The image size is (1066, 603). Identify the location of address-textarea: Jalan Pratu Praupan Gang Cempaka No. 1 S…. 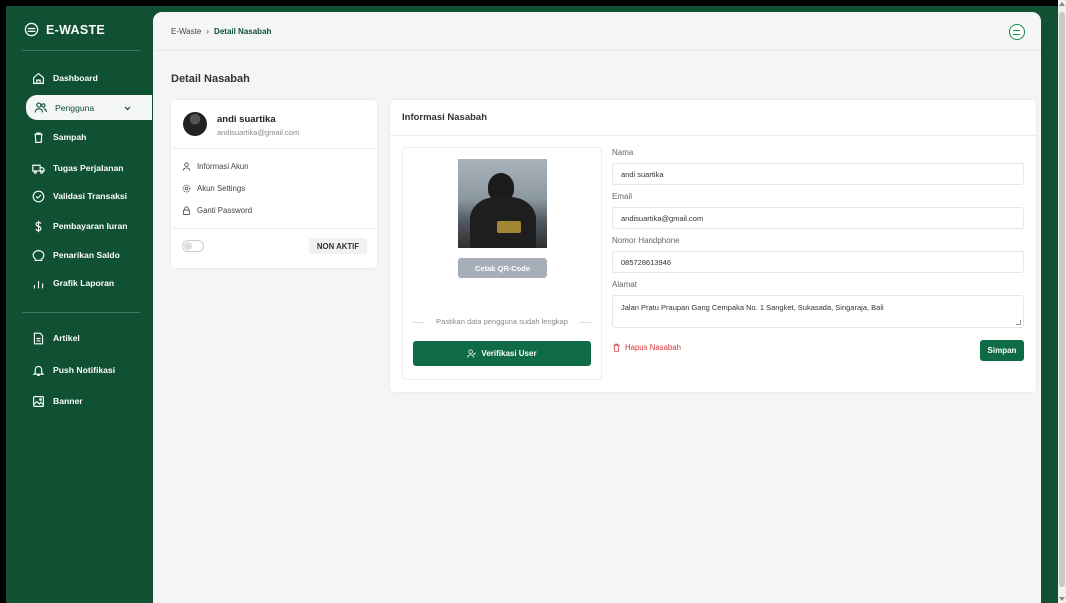
(818, 311).